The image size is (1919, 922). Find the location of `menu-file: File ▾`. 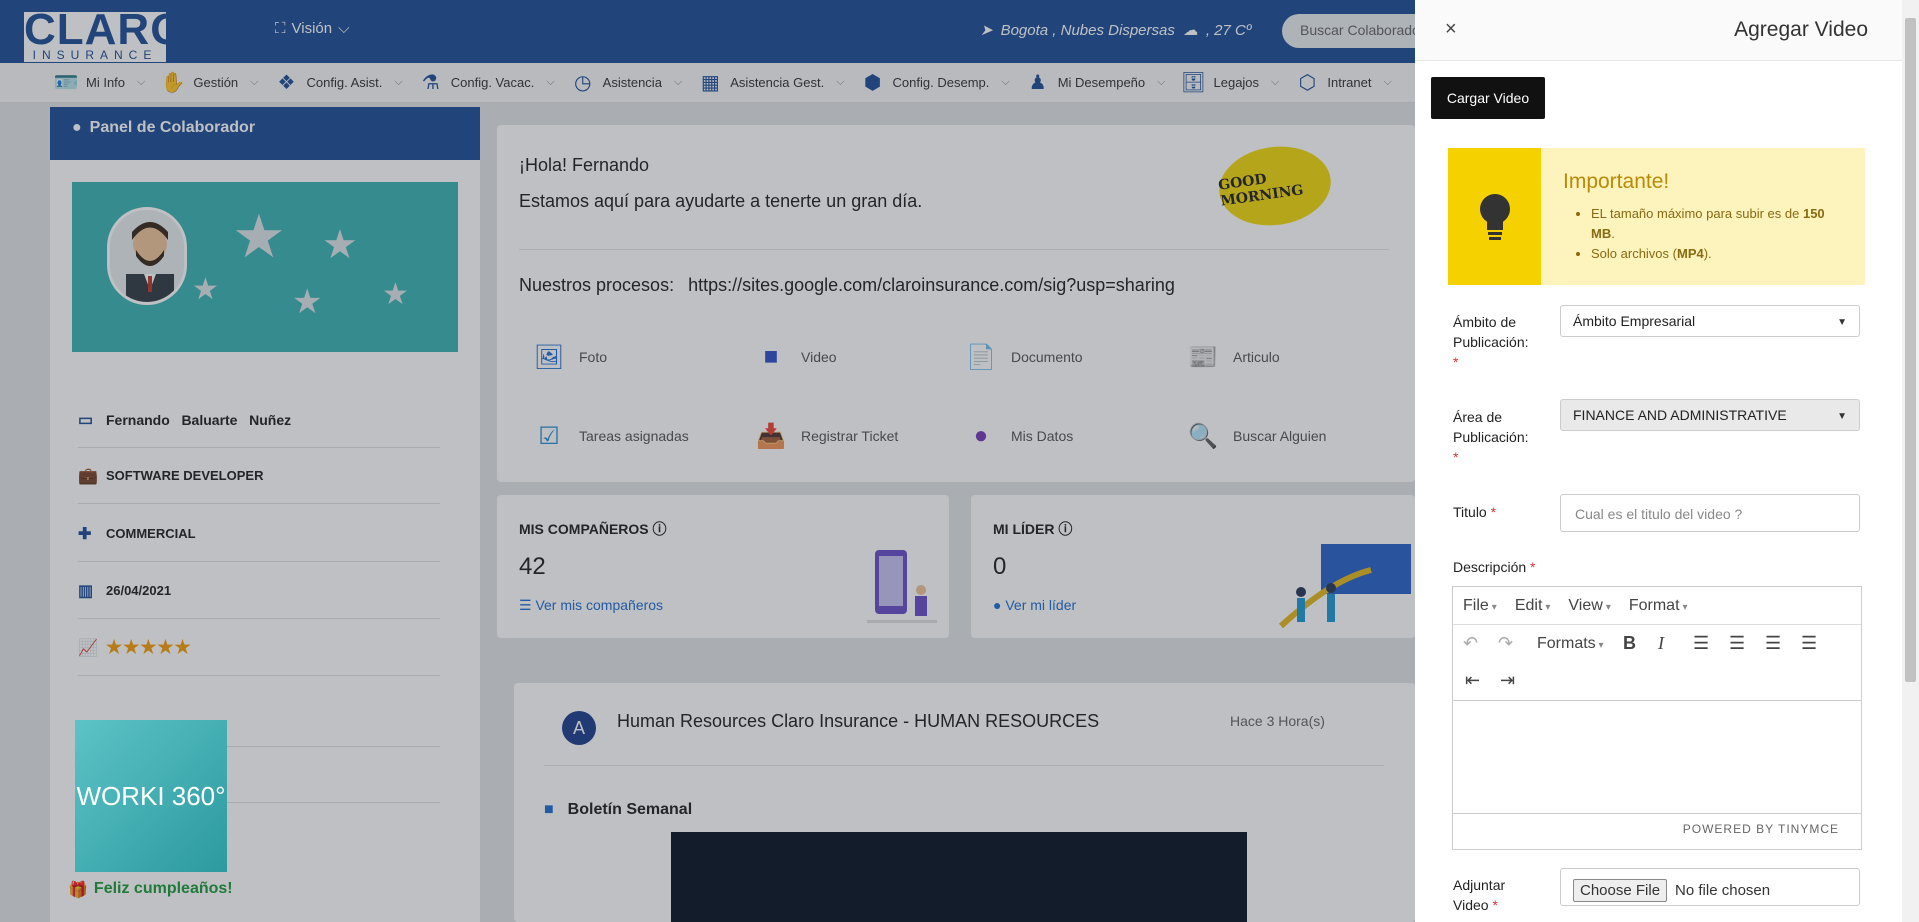

menu-file: File ▾ is located at coordinates (1480, 606).